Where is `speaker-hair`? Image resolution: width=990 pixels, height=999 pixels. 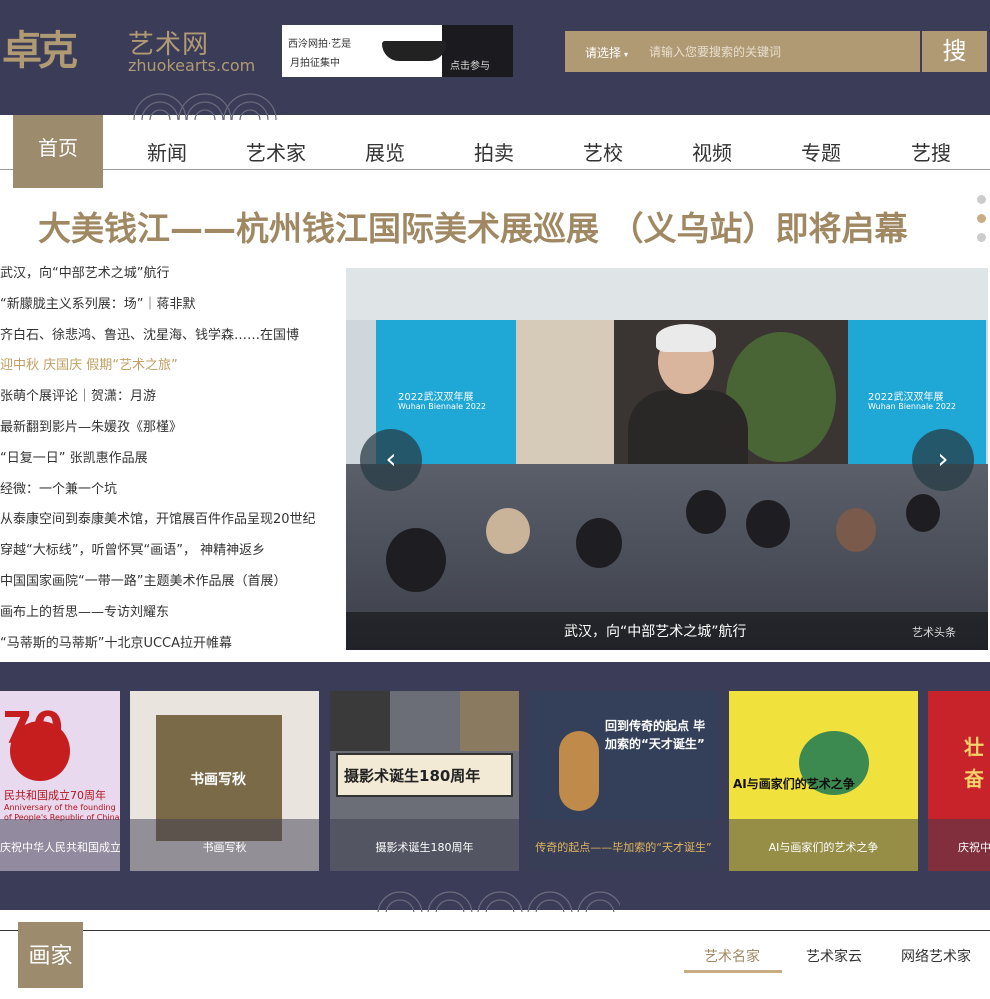 speaker-hair is located at coordinates (686, 338).